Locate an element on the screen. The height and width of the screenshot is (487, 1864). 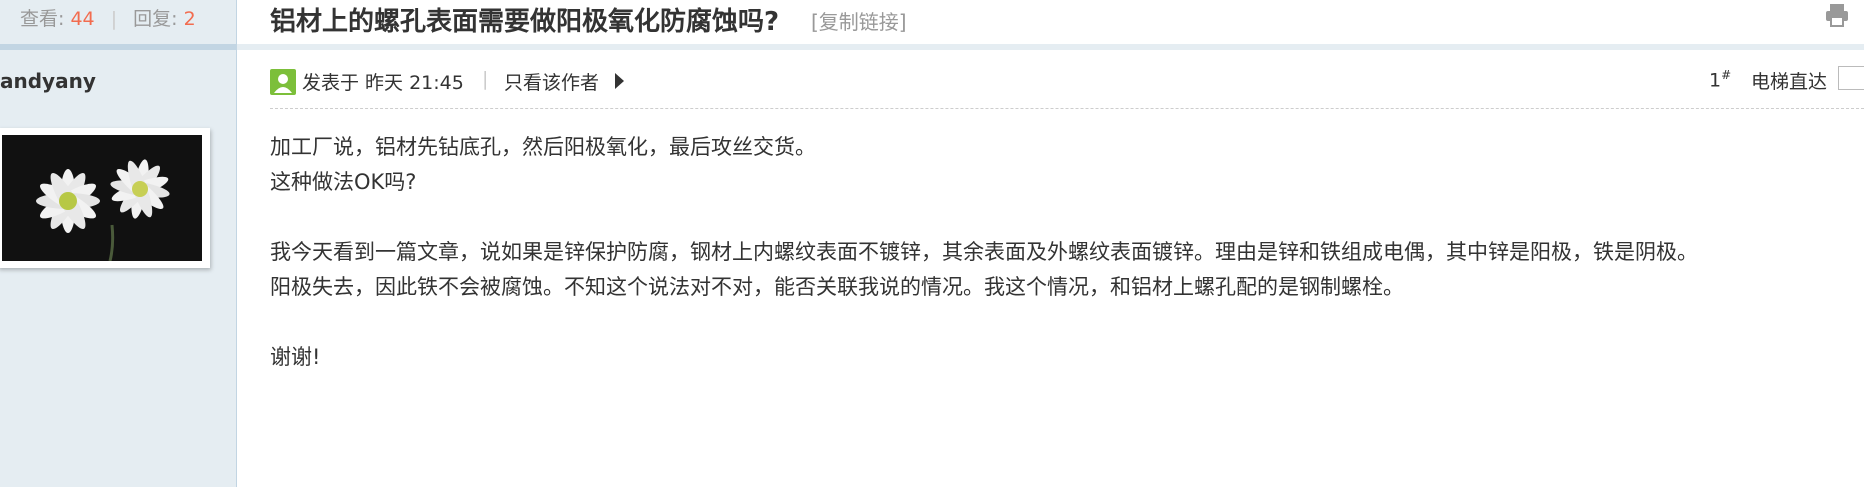
jump-to-floor-label: 电梯直达 is located at coordinates (1789, 82).